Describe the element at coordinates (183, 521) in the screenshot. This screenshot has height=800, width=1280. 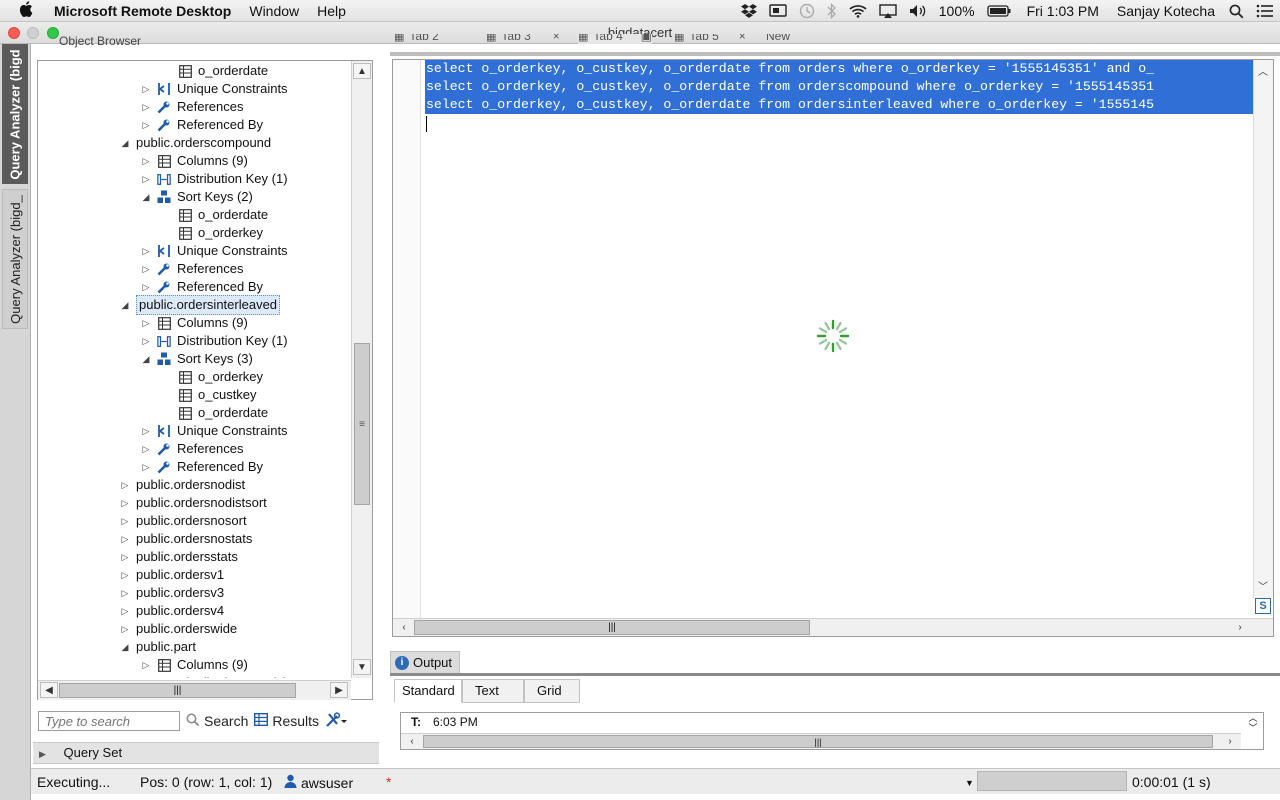
I see `tree-node: ▷ public.ordersnosort` at that location.